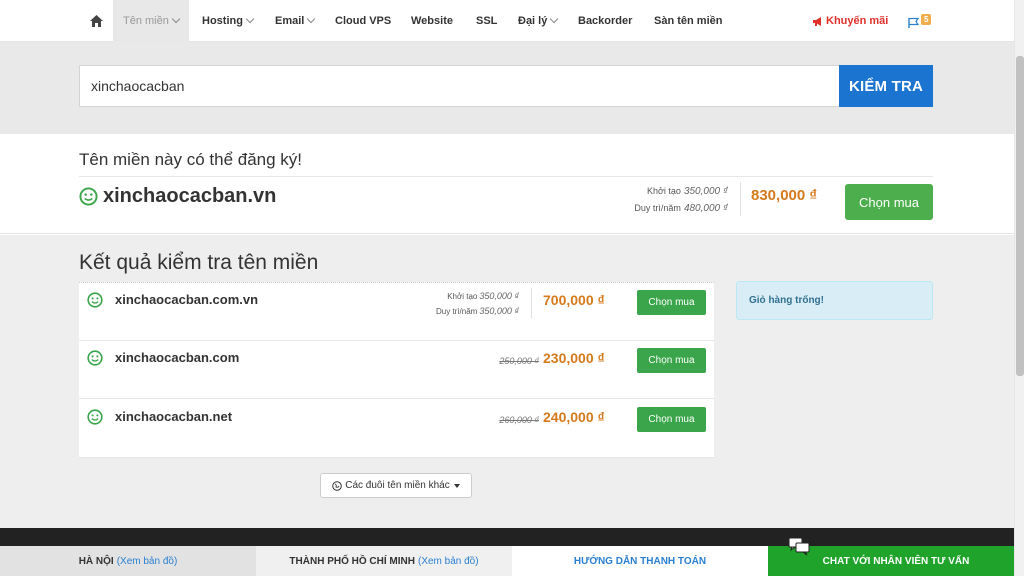 The image size is (1024, 576). I want to click on home-icon, so click(96, 21).